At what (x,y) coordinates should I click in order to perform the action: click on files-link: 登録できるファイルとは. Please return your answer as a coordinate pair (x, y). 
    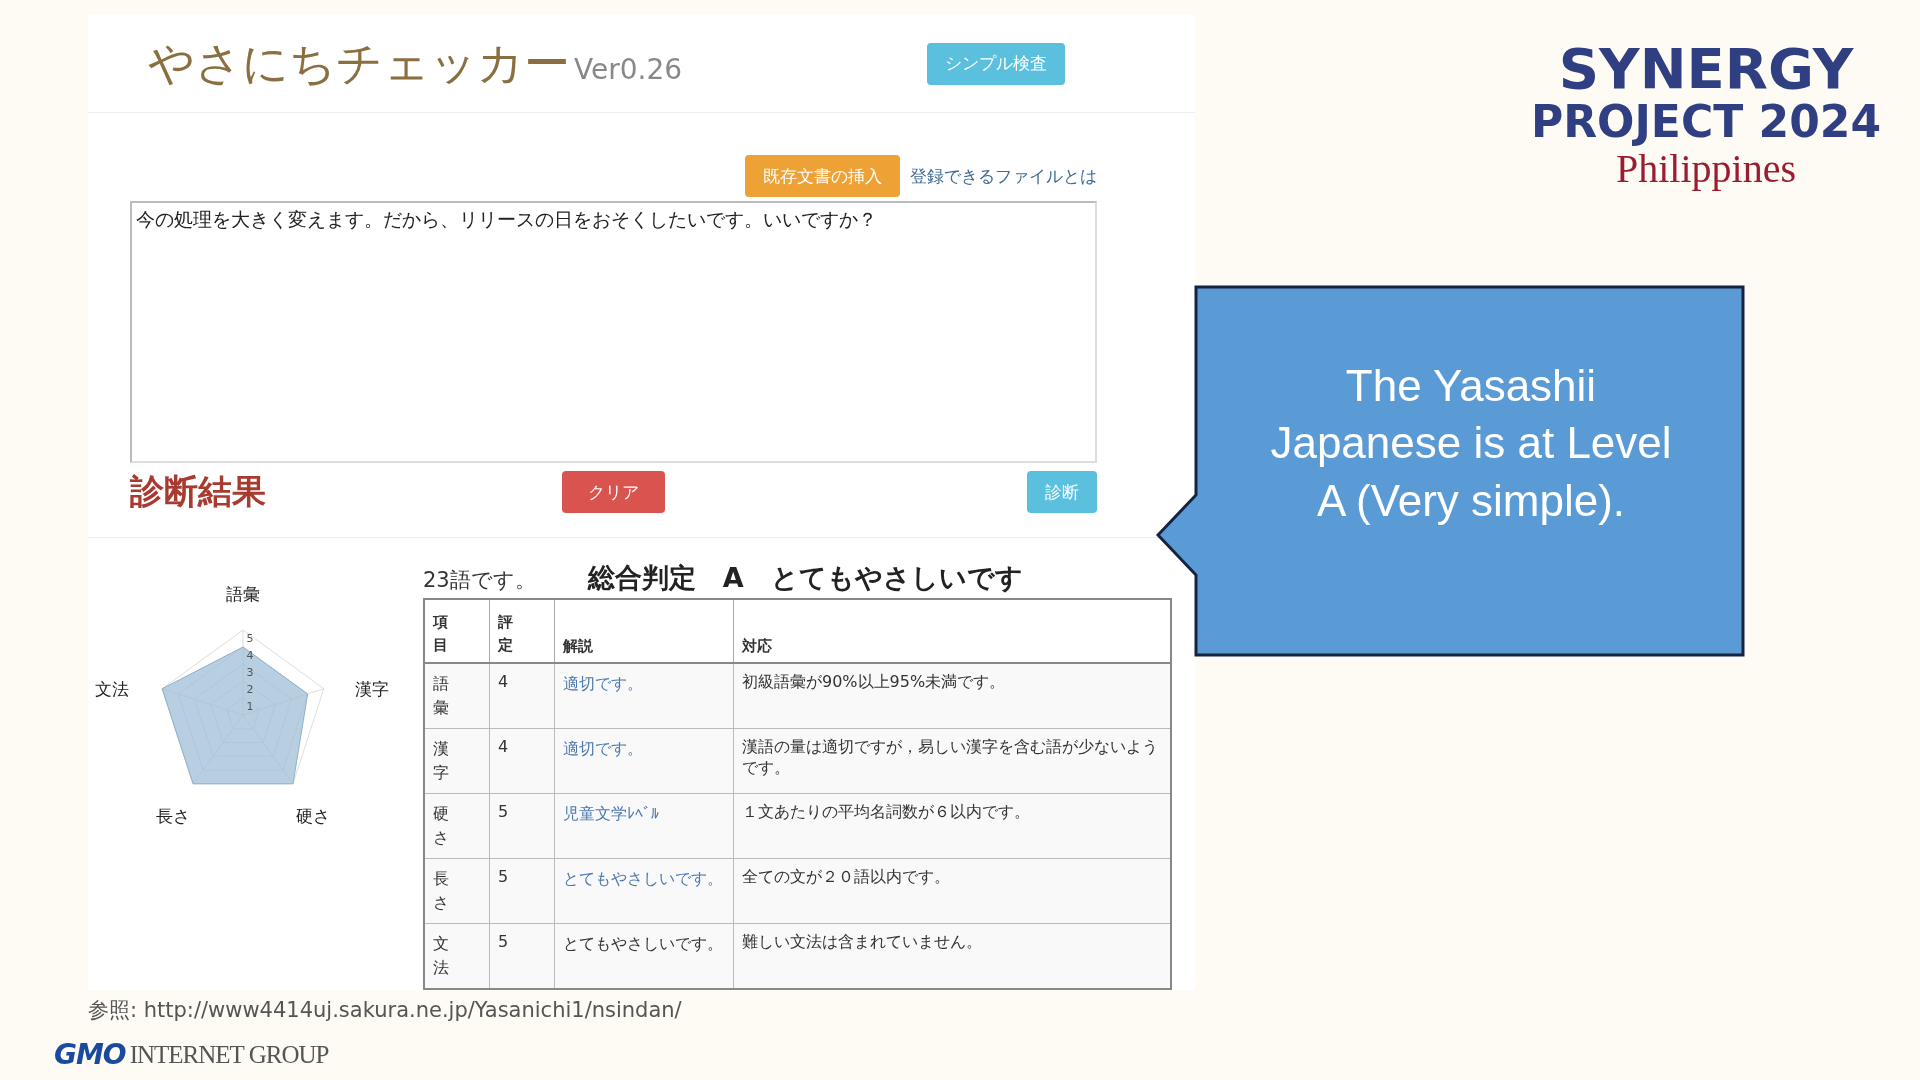
    Looking at the image, I should click on (1003, 176).